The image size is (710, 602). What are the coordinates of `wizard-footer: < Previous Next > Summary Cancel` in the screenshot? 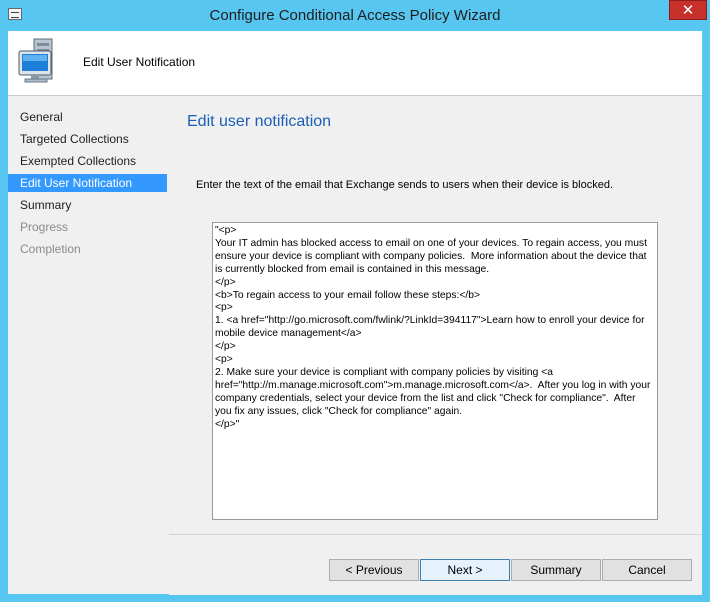 It's located at (435, 564).